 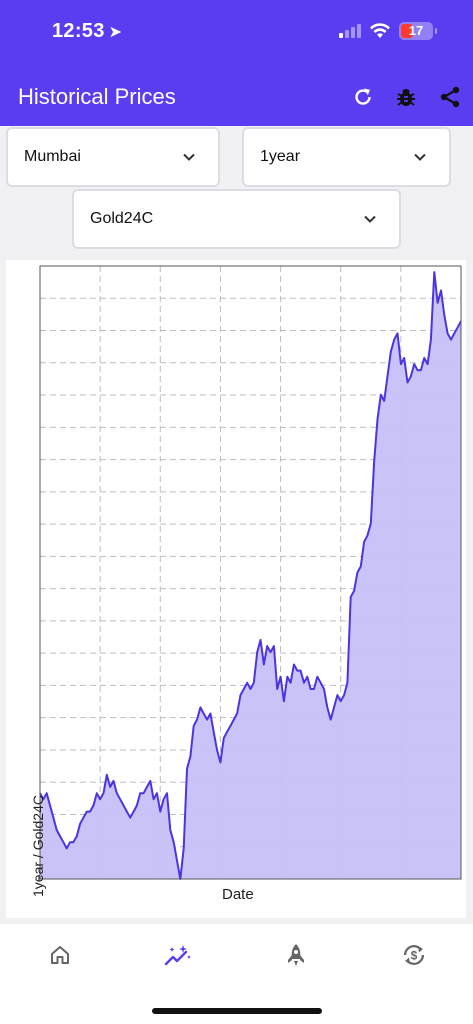 I want to click on nav-trends, so click(x=178, y=955).